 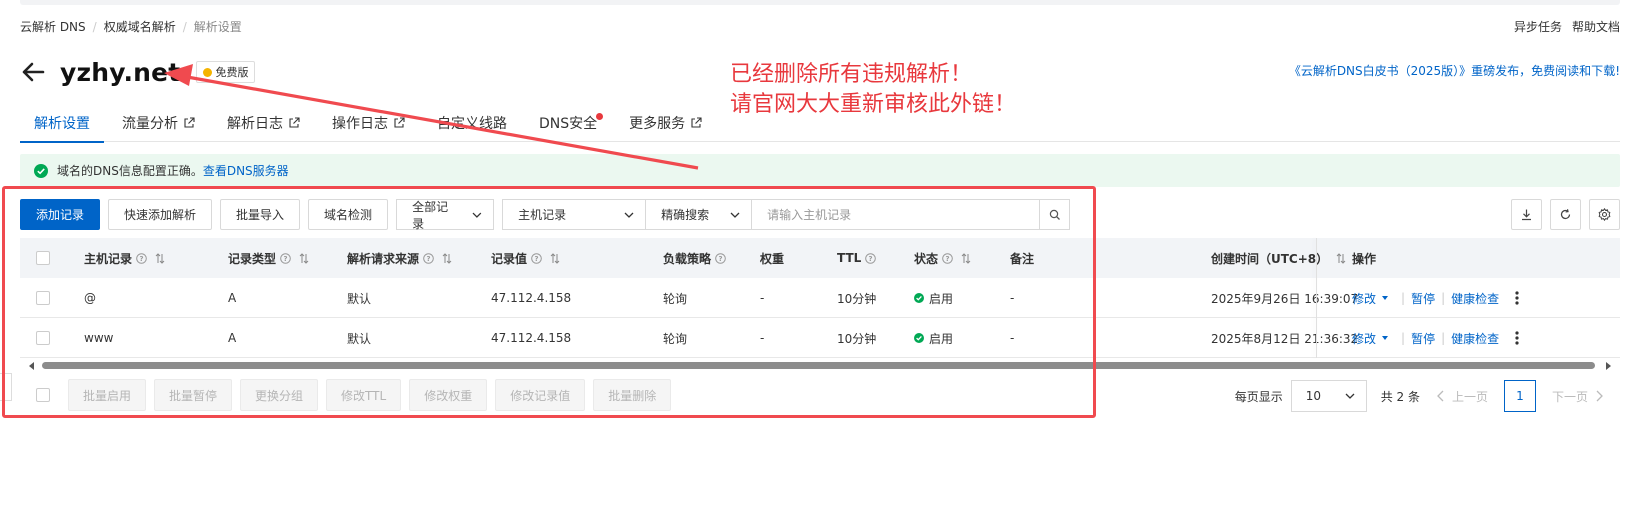 I want to click on dns-status-alert: 域名的DNS信息配置正确。 查看DNS服务器, so click(x=820, y=170).